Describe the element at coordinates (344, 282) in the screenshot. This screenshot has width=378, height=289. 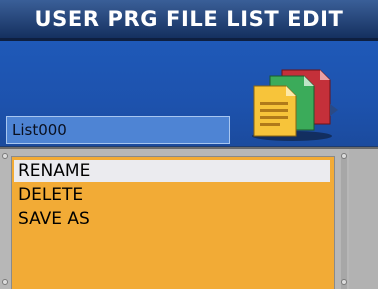
I see `scroll-bottom-indicator` at that location.